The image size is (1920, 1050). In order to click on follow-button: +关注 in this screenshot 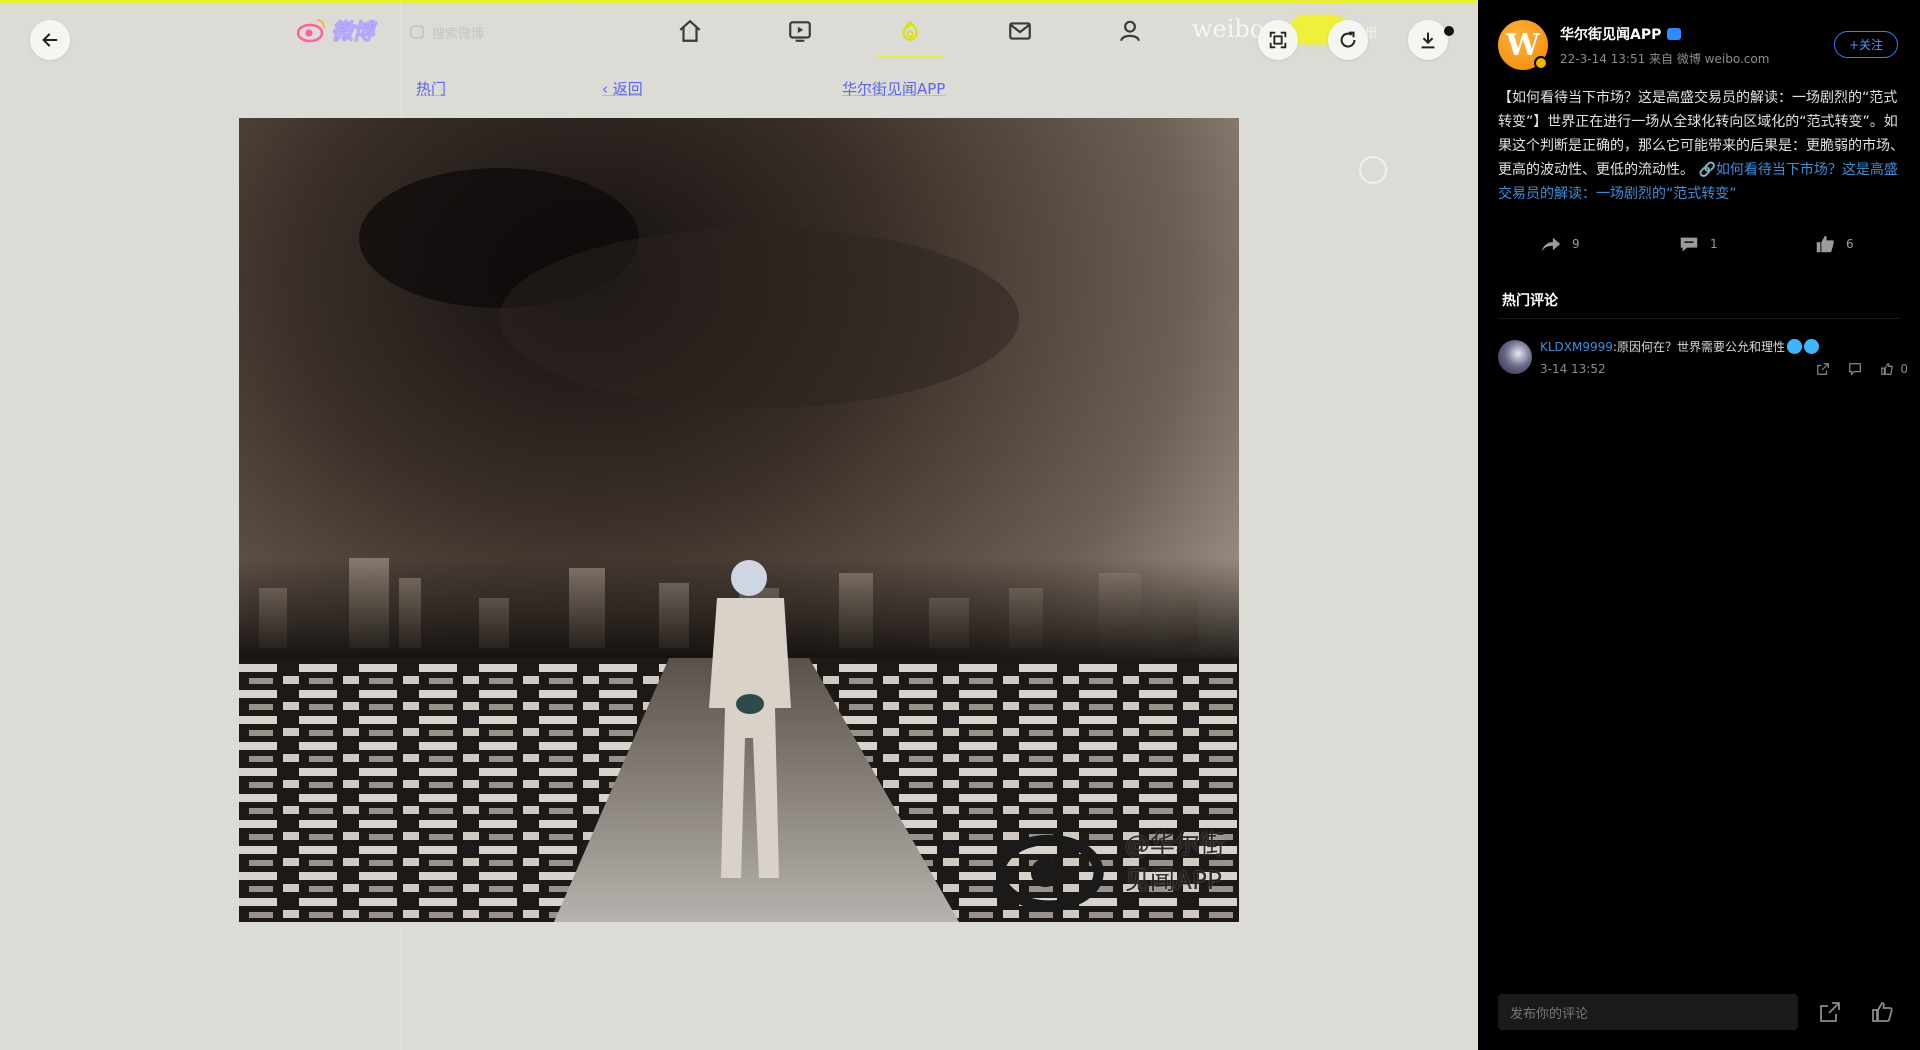, I will do `click(1866, 44)`.